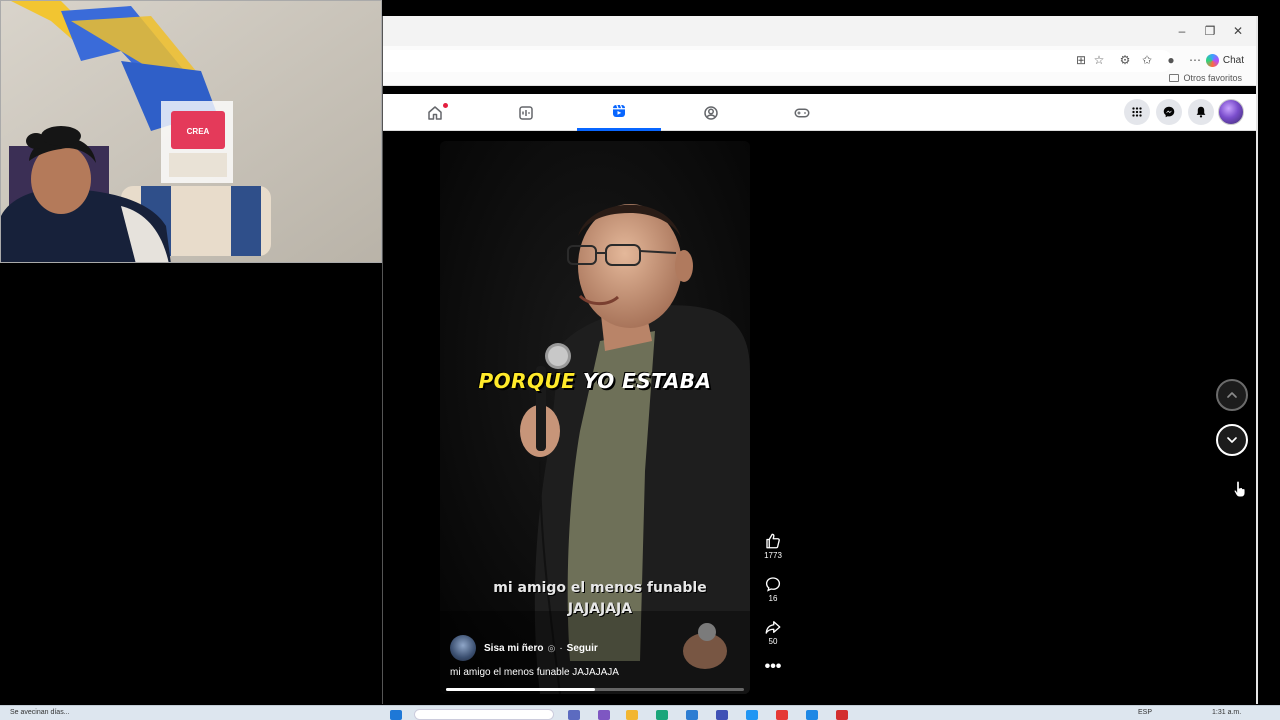  I want to click on minimize-button: –, so click(1182, 31).